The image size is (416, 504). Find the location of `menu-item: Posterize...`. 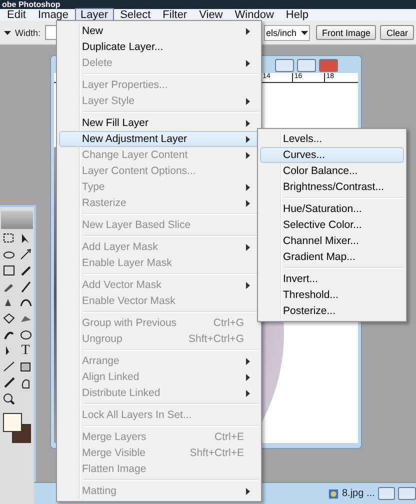

menu-item: Posterize... is located at coordinates (332, 311).